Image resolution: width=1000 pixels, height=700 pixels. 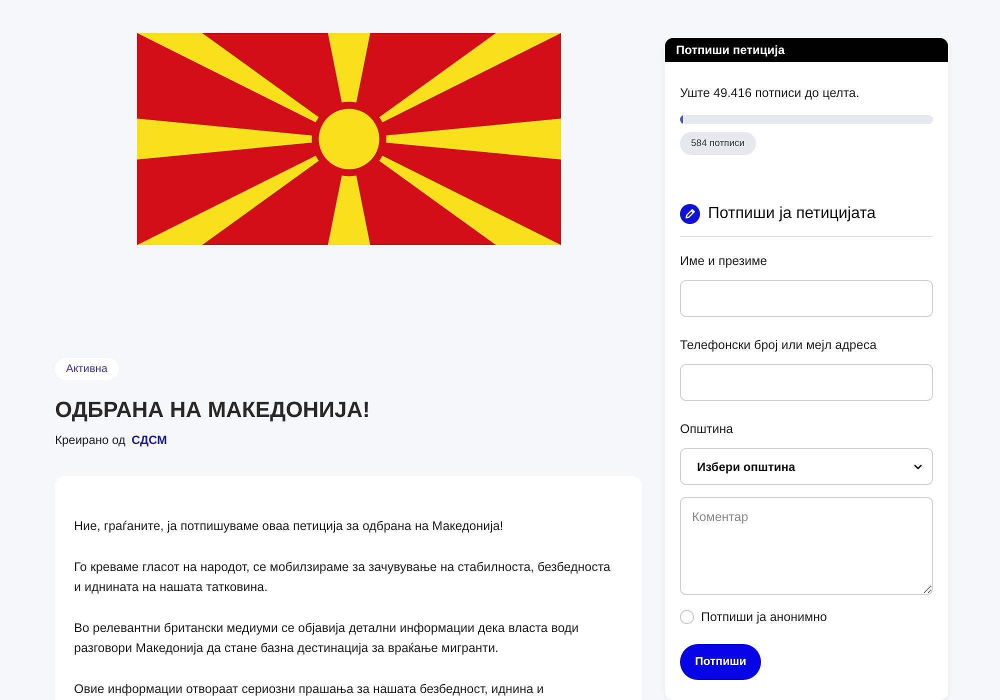 I want to click on remaining-text: Уште 49.416 потписи до целта., so click(x=770, y=93).